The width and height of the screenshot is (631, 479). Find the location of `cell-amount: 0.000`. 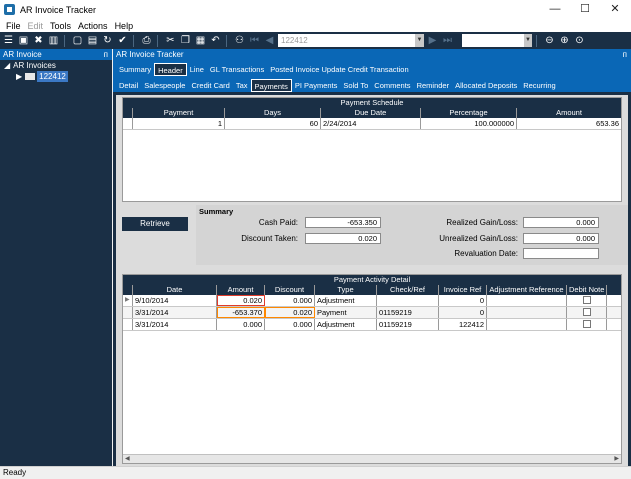

cell-amount: 0.000 is located at coordinates (241, 324).